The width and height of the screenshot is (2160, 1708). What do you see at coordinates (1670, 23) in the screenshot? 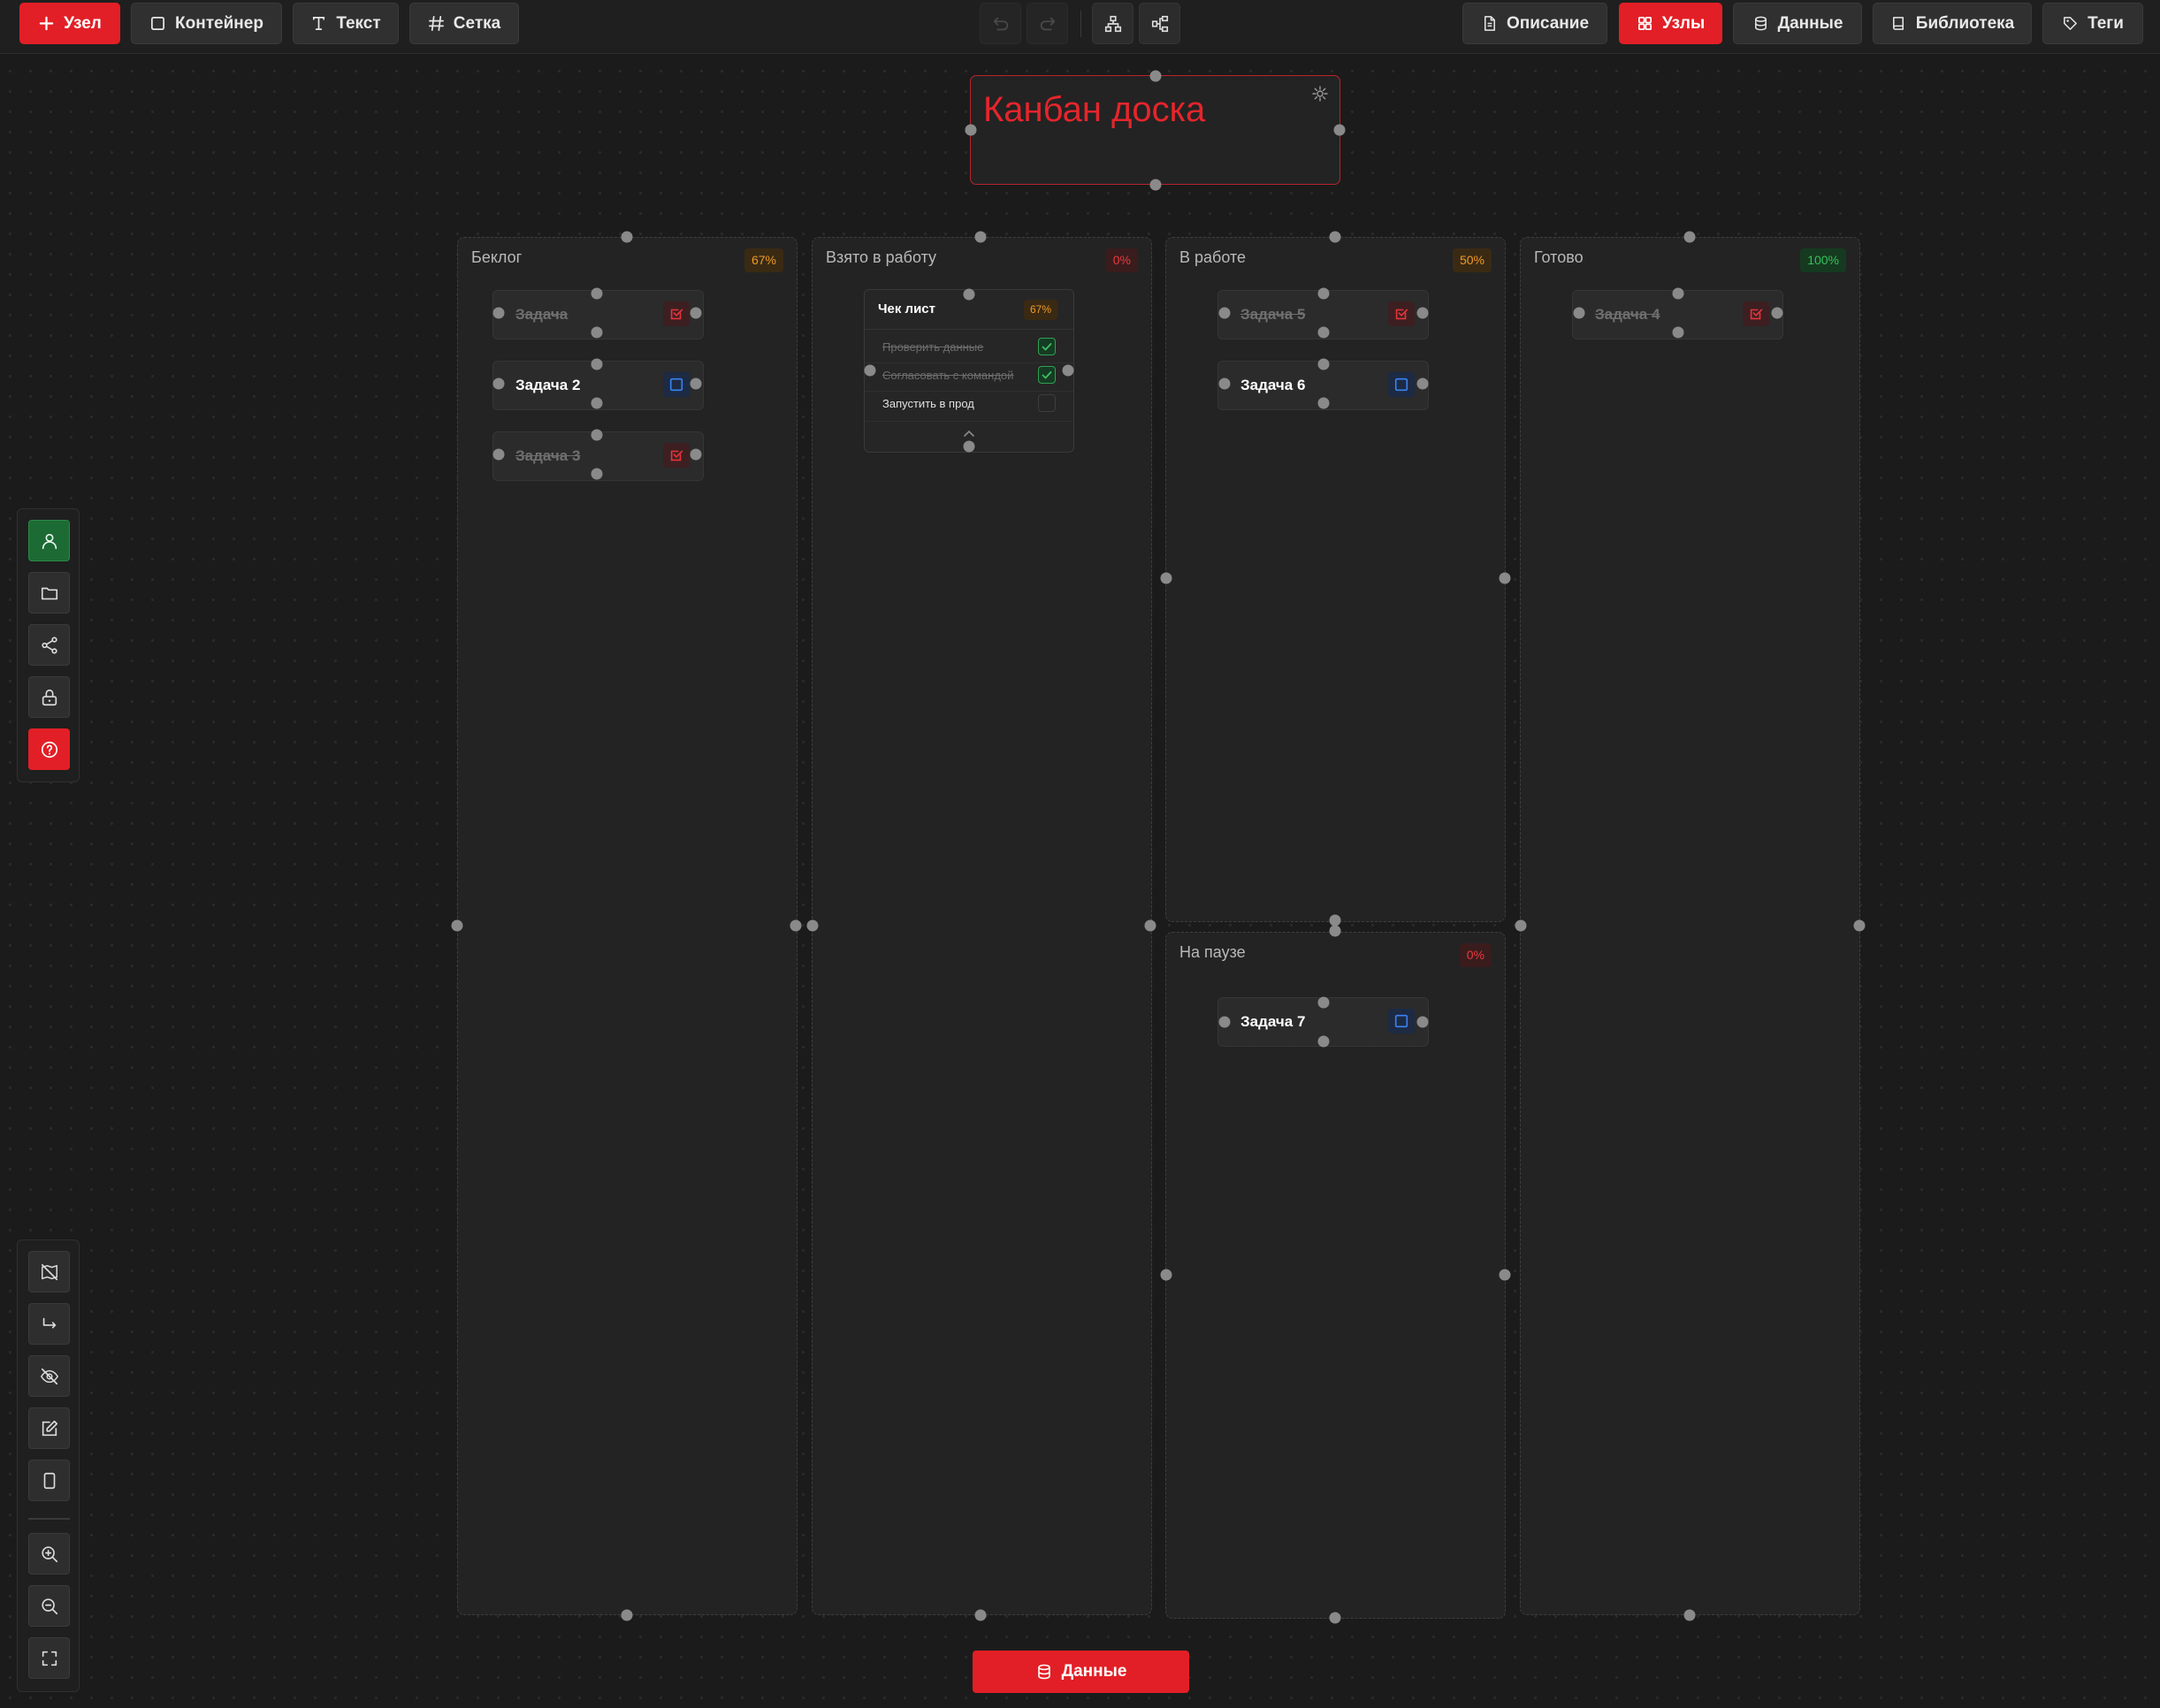
I see `nodes-button: Узлы` at bounding box center [1670, 23].